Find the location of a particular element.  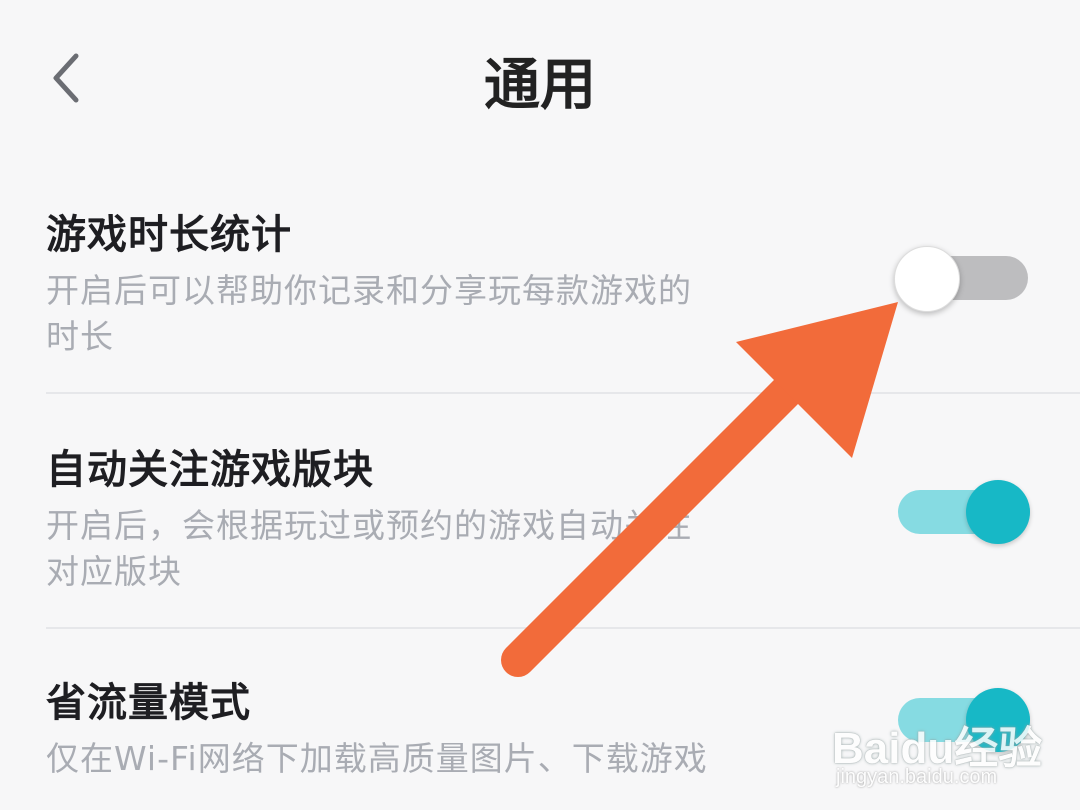

setting-description: 开启后可以帮助你记录和分享玩每款游戏的 时长 is located at coordinates (446, 314).